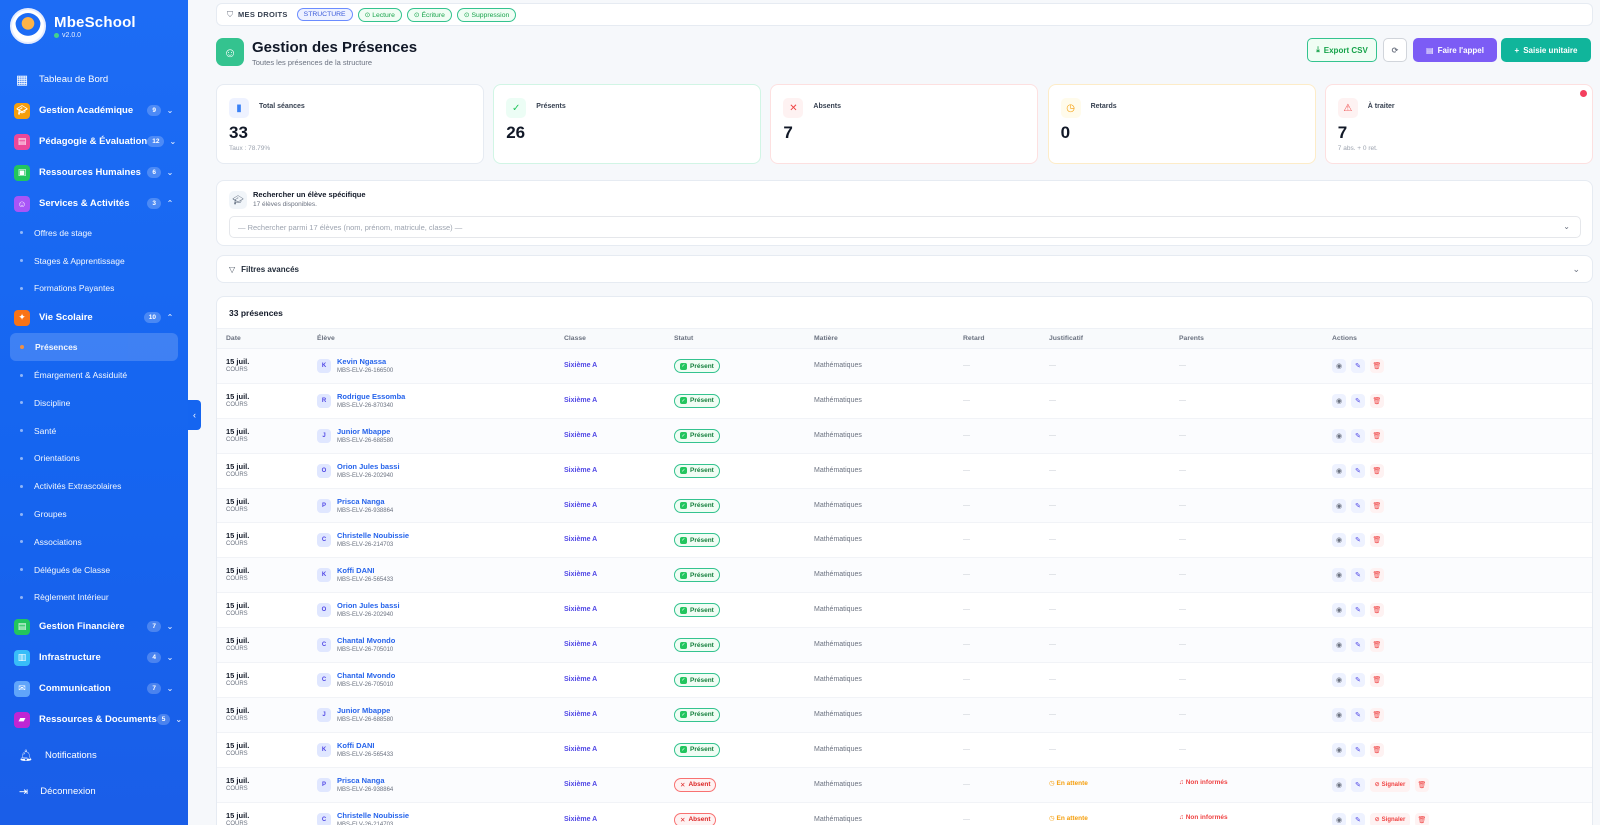 The width and height of the screenshot is (1600, 825). I want to click on logout-button: ⇥ Déconnexion, so click(94, 791).